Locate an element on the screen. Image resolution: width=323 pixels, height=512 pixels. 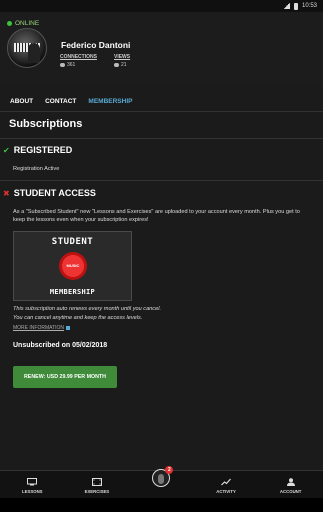
music-logo-icon: MUSIC is located at coordinates (73, 266).